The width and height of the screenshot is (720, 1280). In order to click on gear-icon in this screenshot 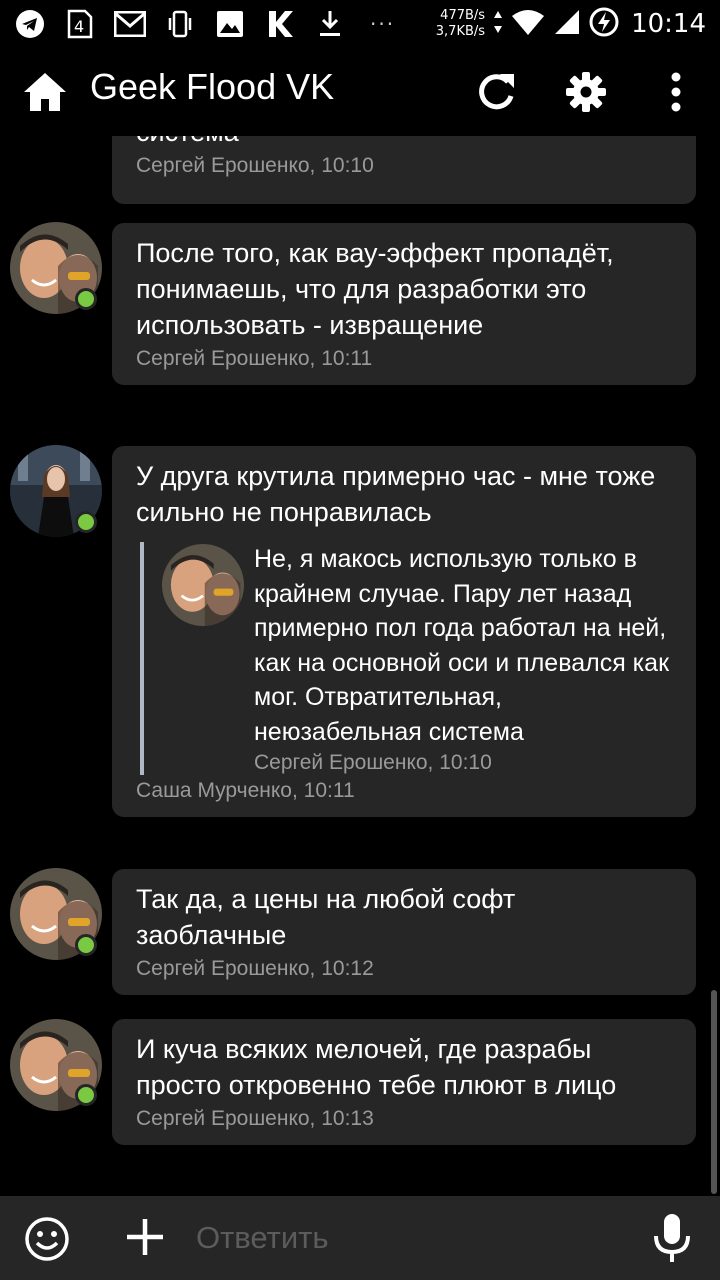, I will do `click(586, 92)`.